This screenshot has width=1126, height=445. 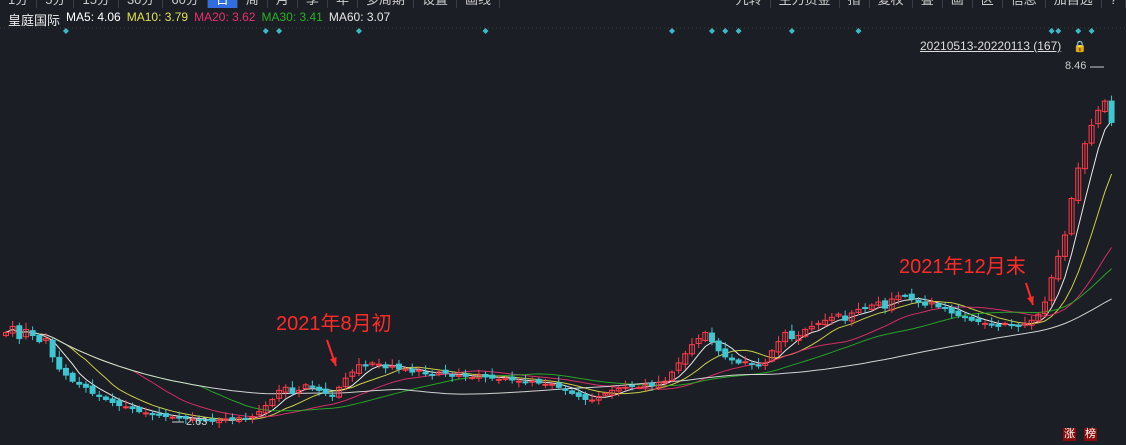 What do you see at coordinates (990, 46) in the screenshot?
I see `range-label: 20210513-20220113 (167)` at bounding box center [990, 46].